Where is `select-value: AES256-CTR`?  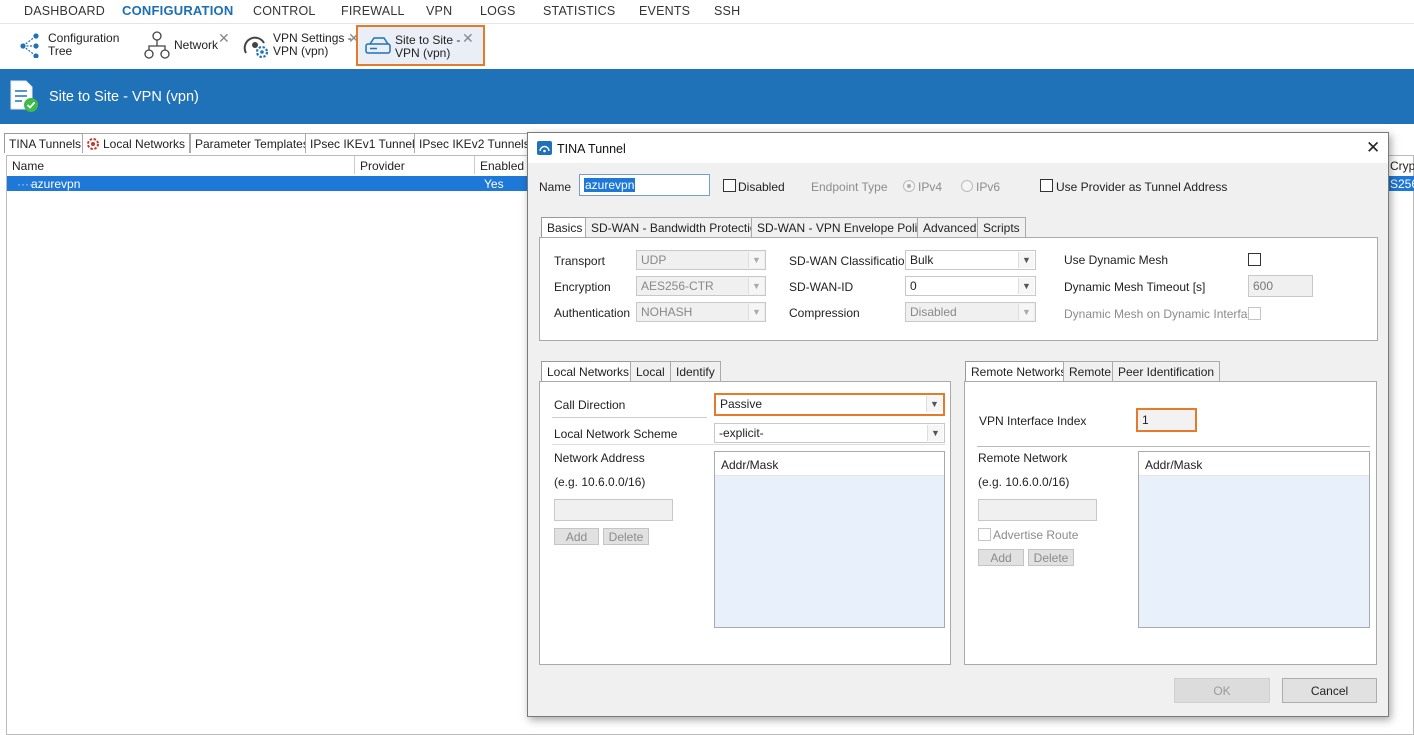
select-value: AES256-CTR is located at coordinates (677, 286).